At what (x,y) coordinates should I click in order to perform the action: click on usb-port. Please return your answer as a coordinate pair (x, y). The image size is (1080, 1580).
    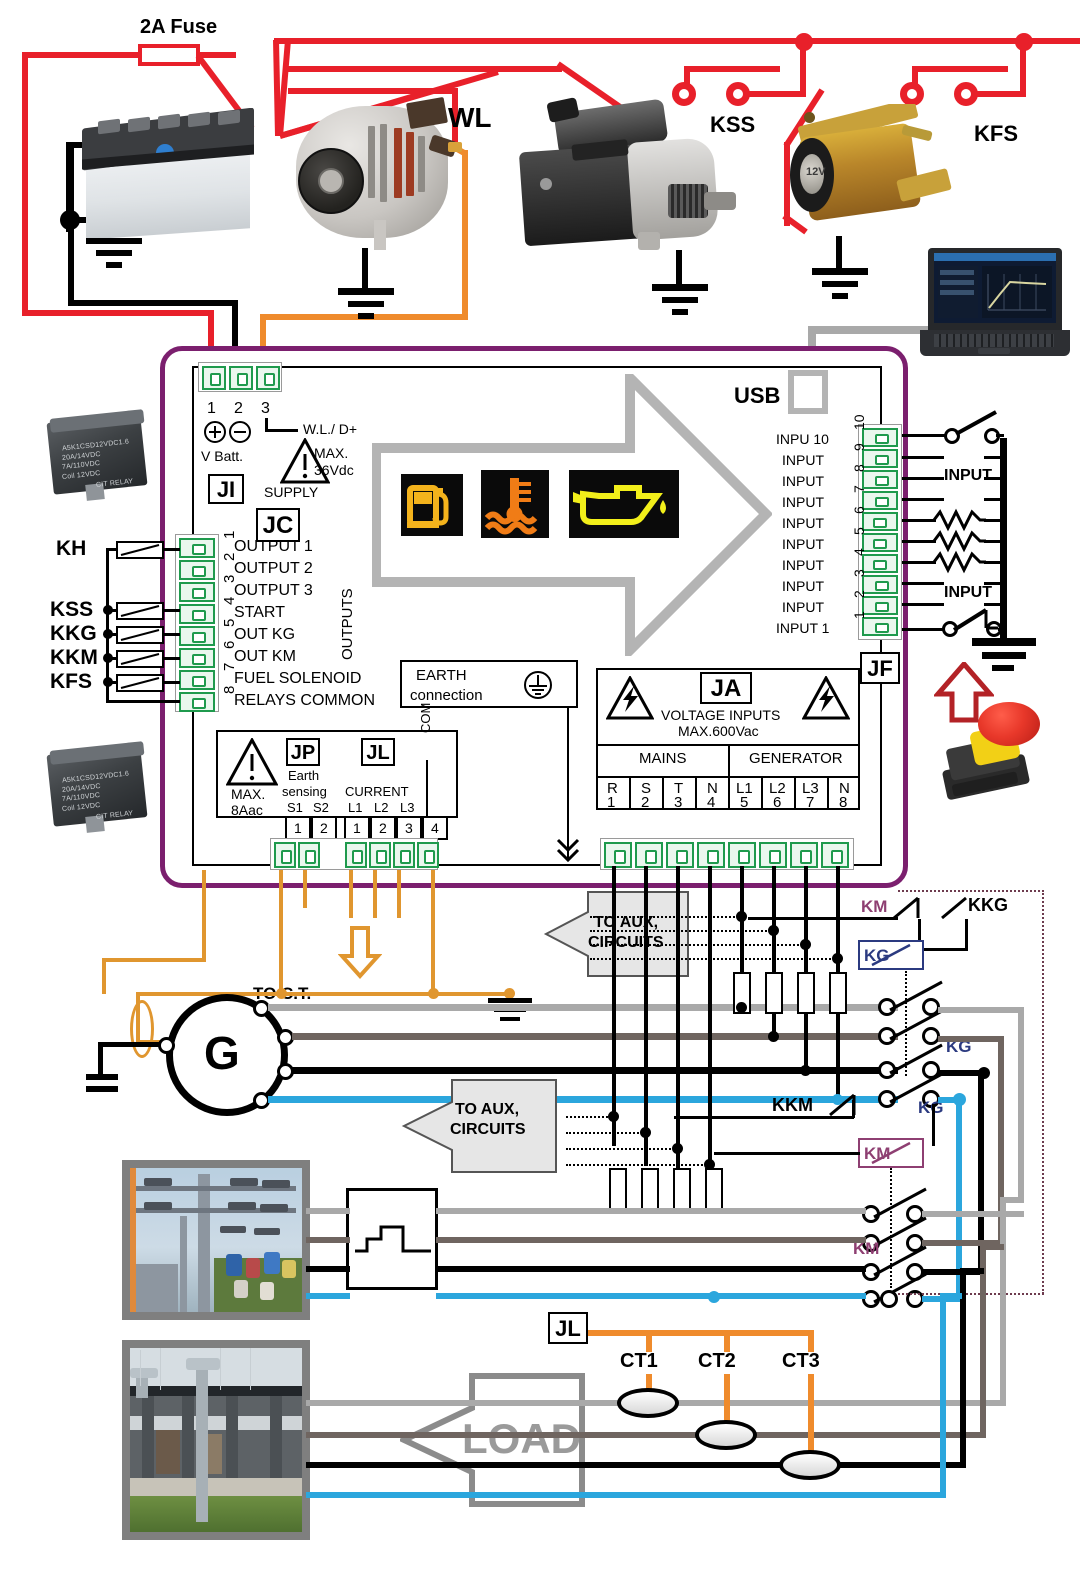
    Looking at the image, I should click on (808, 392).